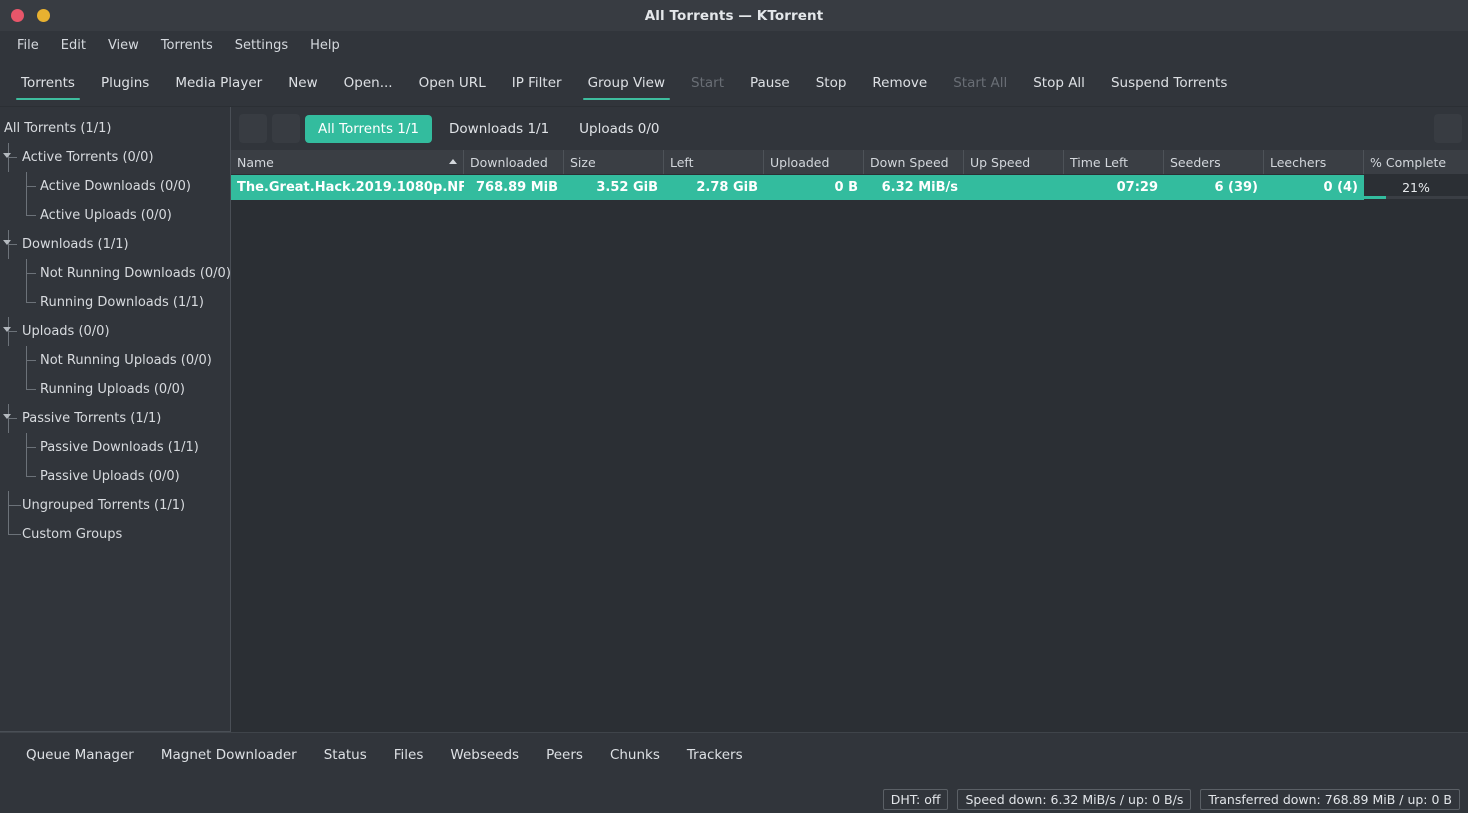  I want to click on toolbar-button-media-player: Media Player, so click(218, 83).